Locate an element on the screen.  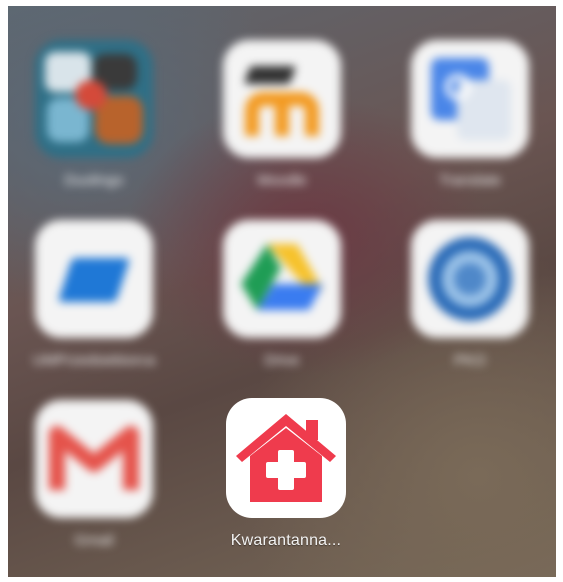
app-label: Drive is located at coordinates (282, 360).